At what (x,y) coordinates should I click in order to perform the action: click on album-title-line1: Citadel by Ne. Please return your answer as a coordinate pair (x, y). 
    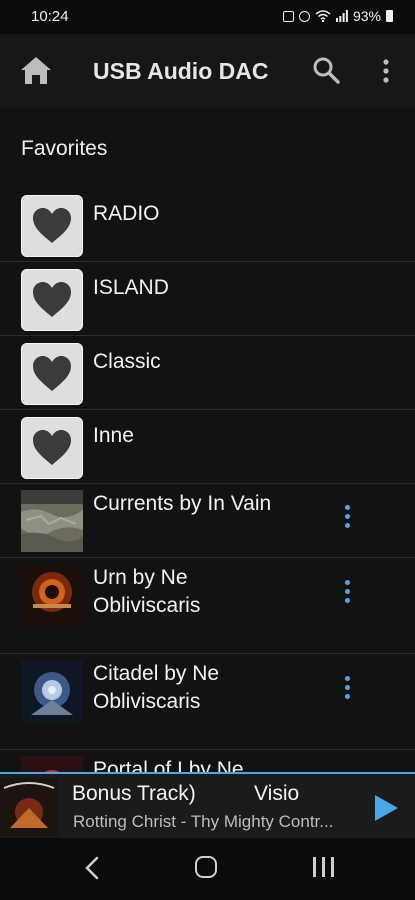
    Looking at the image, I should click on (156, 673).